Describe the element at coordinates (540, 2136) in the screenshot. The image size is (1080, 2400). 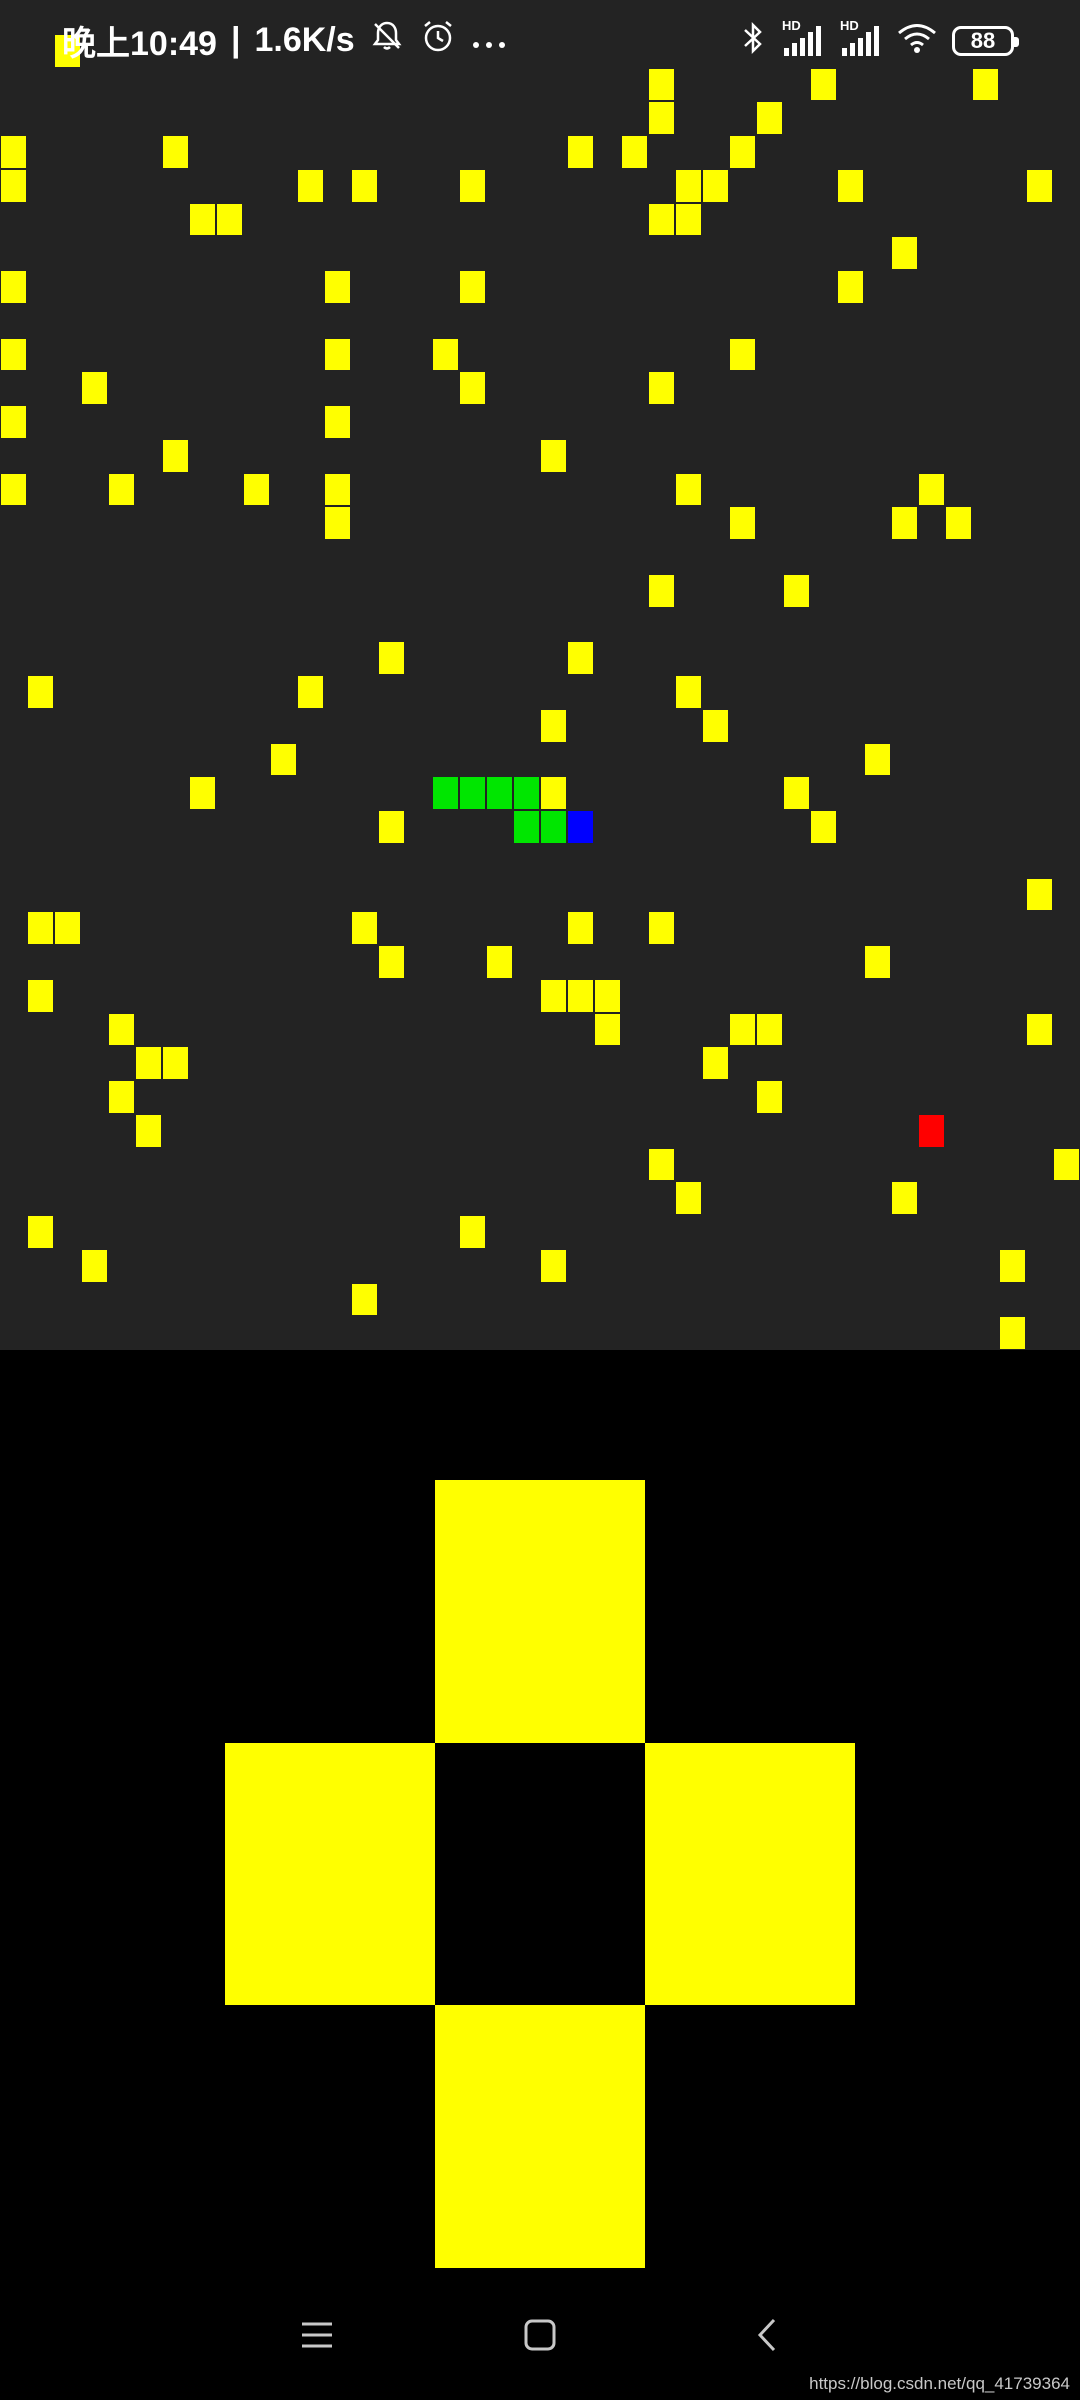
I see `dpad-down-button` at that location.